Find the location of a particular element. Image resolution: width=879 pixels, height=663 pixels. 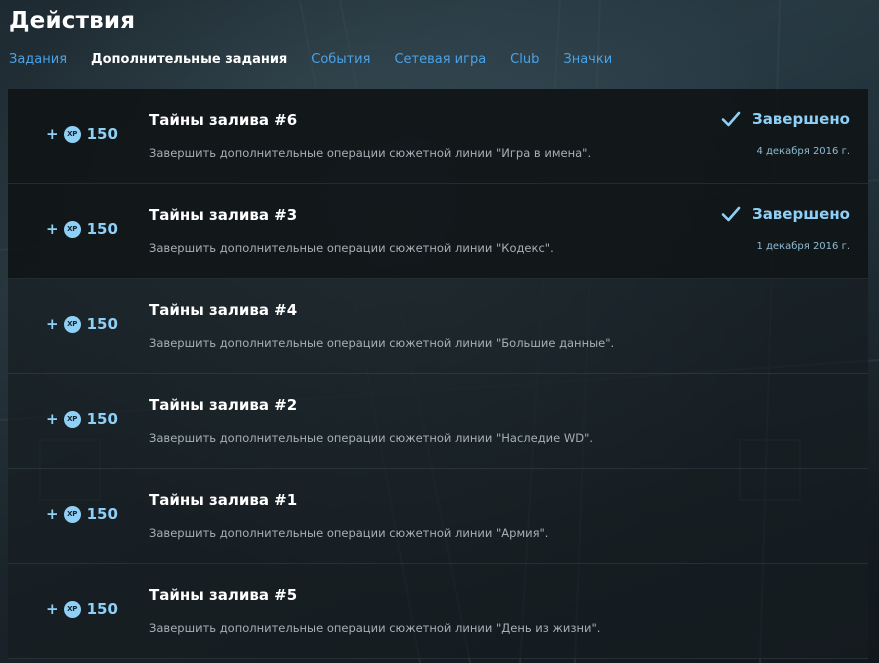

completion-date: 1 декабря 2016 г. is located at coordinates (803, 246).